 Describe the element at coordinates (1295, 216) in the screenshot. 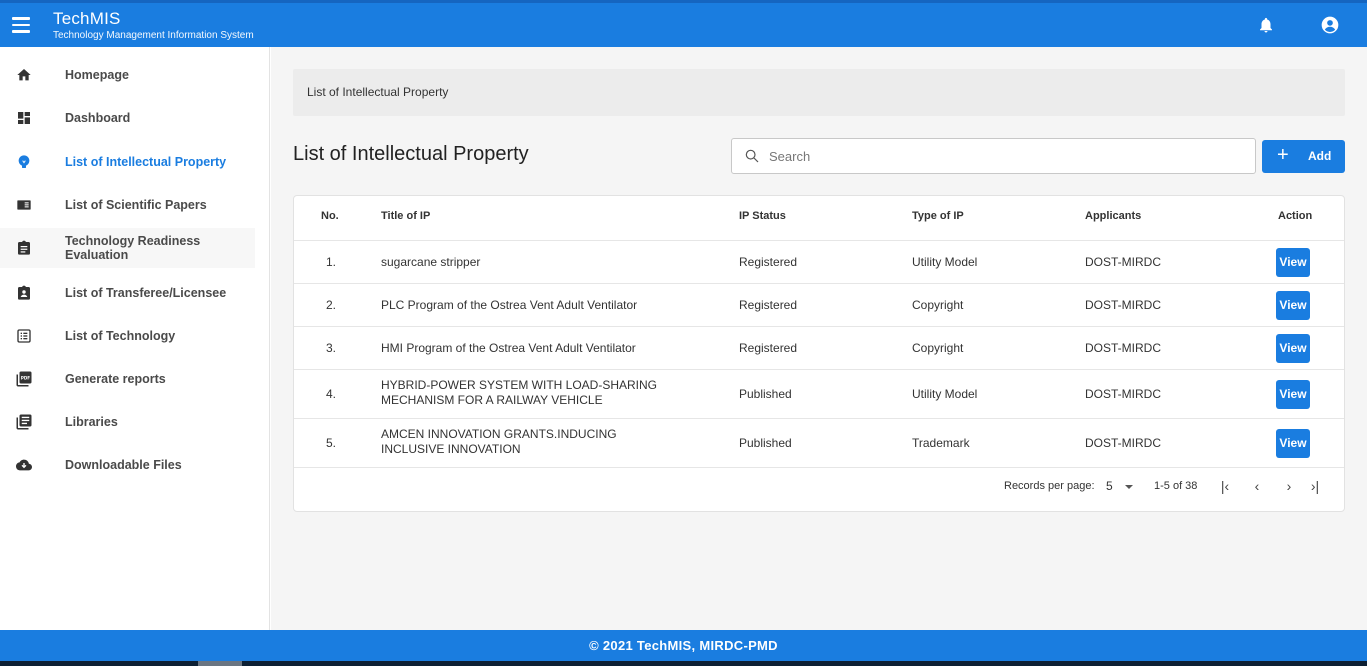

I see `column-header-action: Action` at that location.